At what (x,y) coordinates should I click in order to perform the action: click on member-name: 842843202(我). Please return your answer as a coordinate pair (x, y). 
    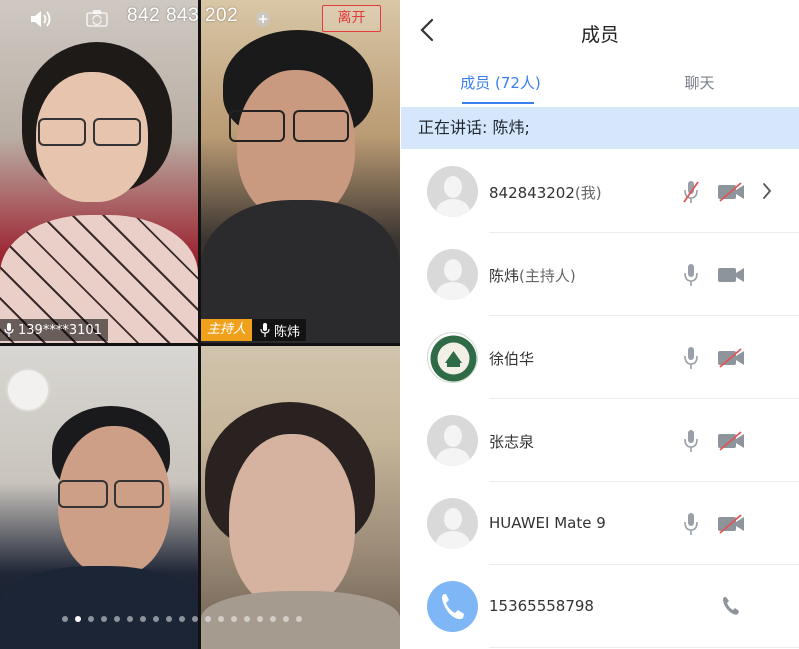
    Looking at the image, I should click on (545, 192).